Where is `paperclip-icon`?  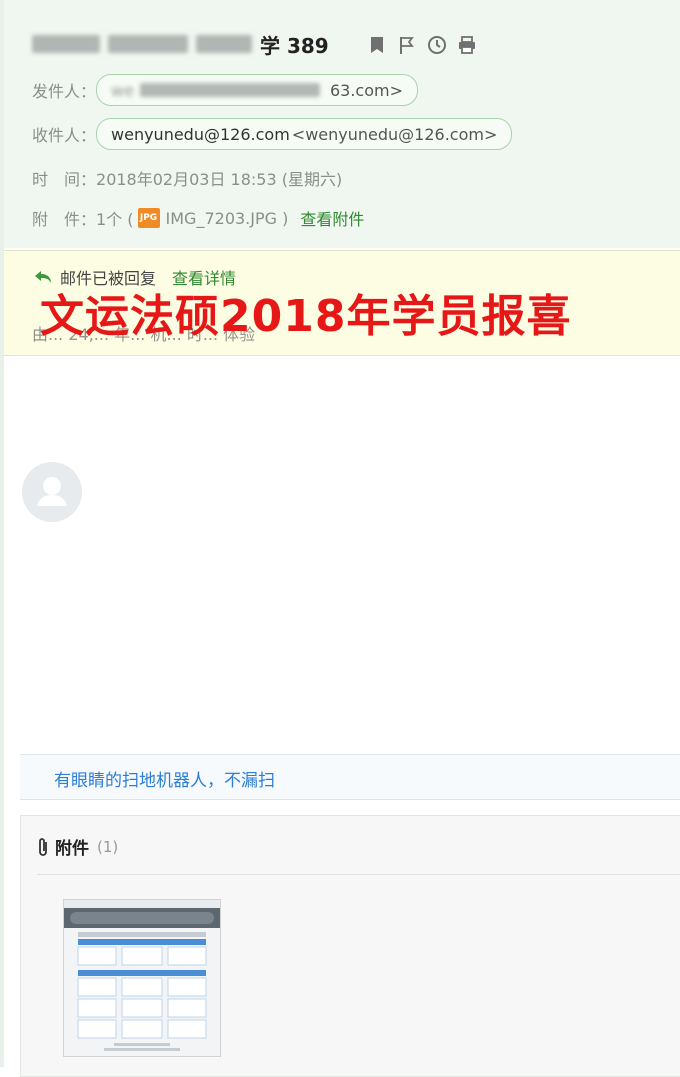
paperclip-icon is located at coordinates (43, 846).